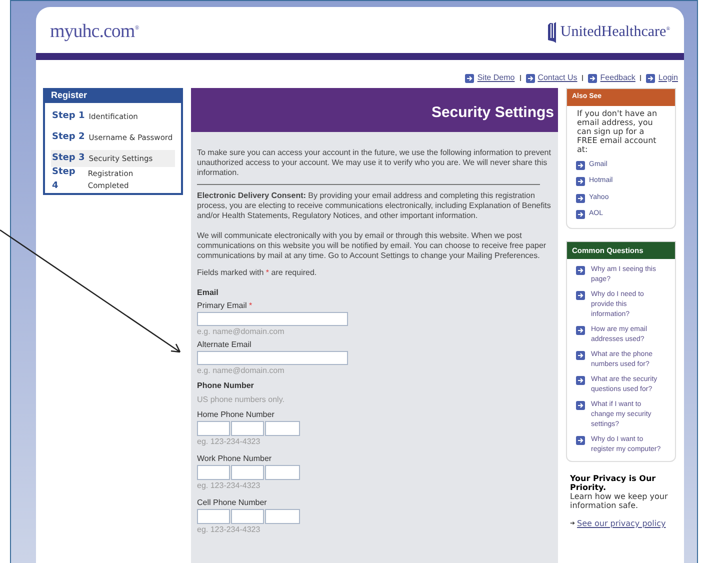  I want to click on brand-logo-icon, so click(552, 32).